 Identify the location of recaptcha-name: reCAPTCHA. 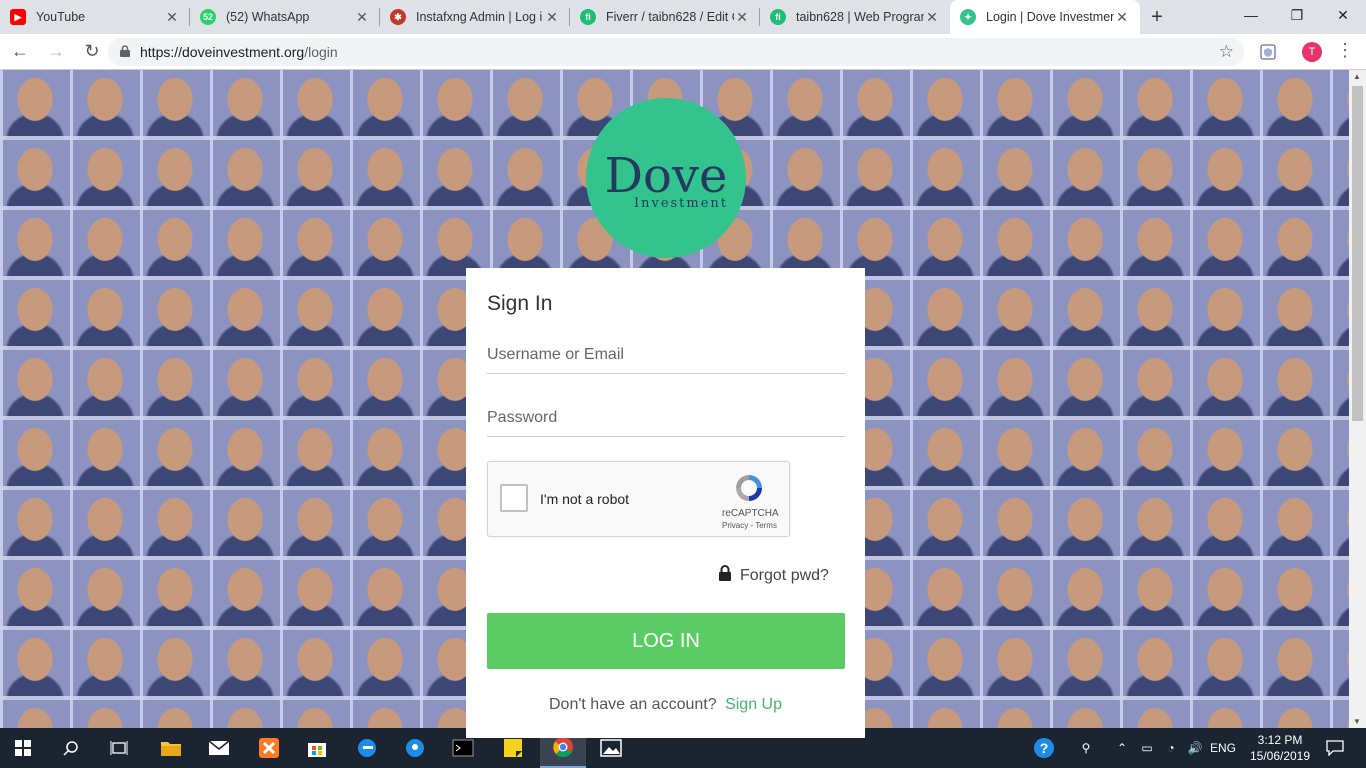
(750, 513).